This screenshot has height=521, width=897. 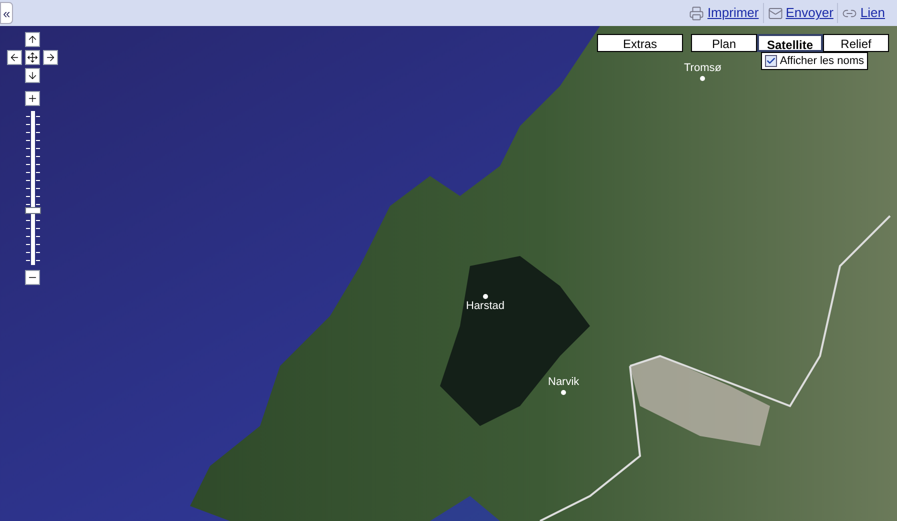 I want to click on checkmark-icon, so click(x=771, y=61).